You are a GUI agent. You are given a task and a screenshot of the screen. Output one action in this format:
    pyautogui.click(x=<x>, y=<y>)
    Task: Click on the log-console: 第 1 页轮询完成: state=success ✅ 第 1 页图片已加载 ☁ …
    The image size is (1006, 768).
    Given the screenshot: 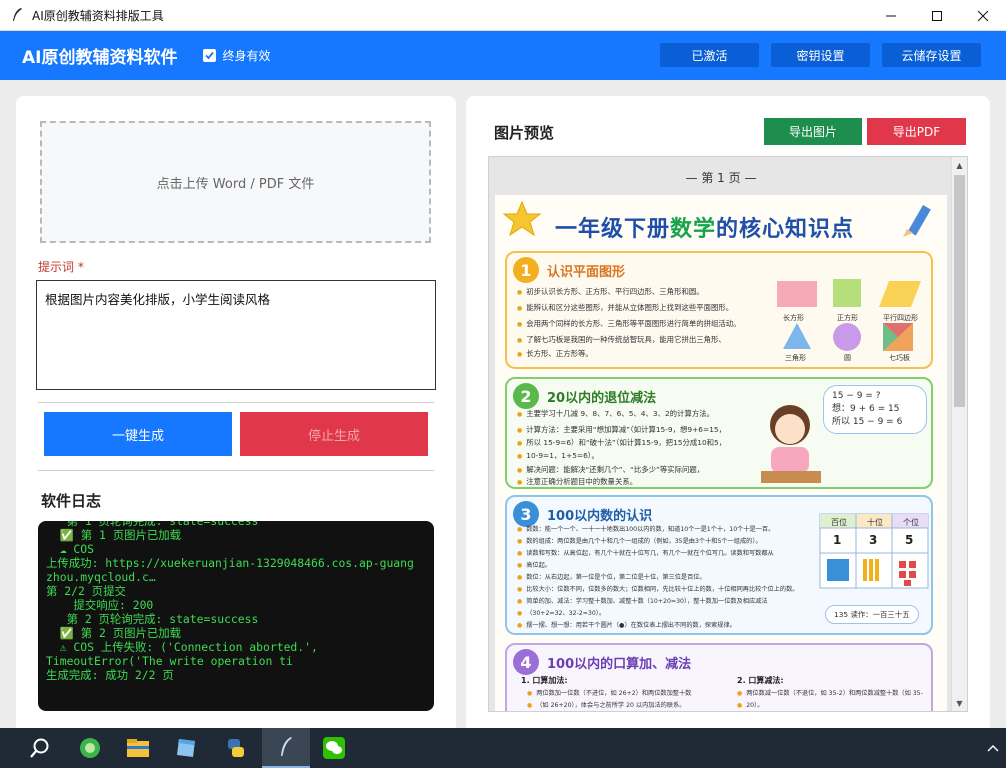 What is the action you would take?
    pyautogui.click(x=236, y=616)
    